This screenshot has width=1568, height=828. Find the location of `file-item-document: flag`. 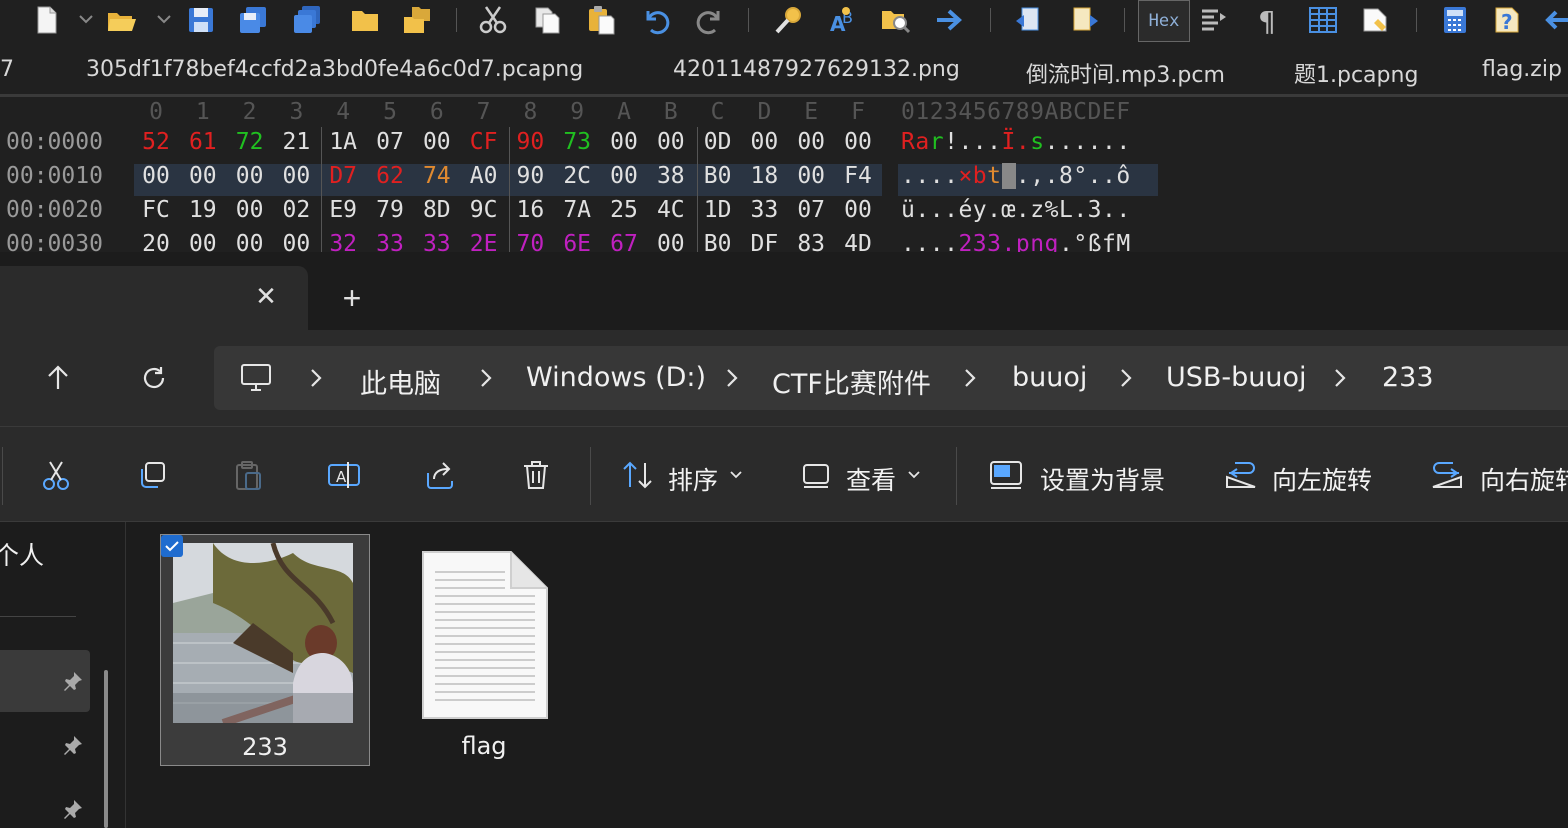

file-item-document: flag is located at coordinates (484, 650).